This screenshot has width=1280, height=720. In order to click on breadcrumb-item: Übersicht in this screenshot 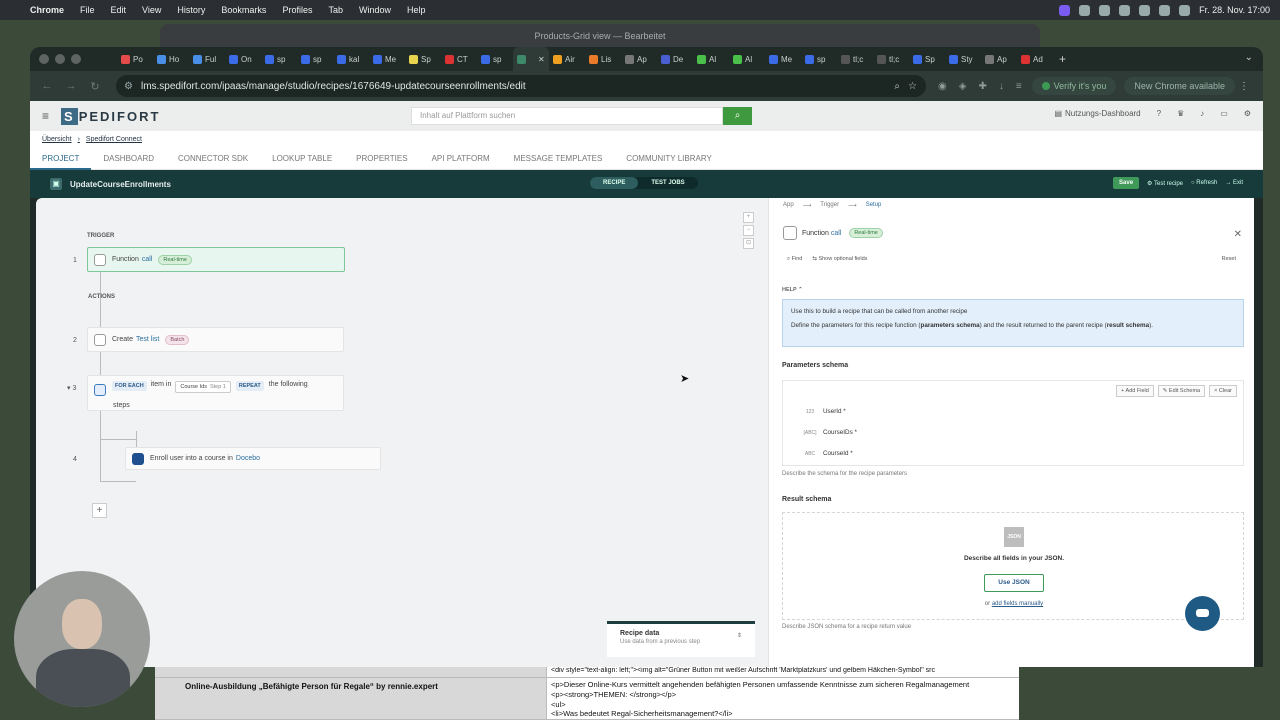, I will do `click(57, 139)`.